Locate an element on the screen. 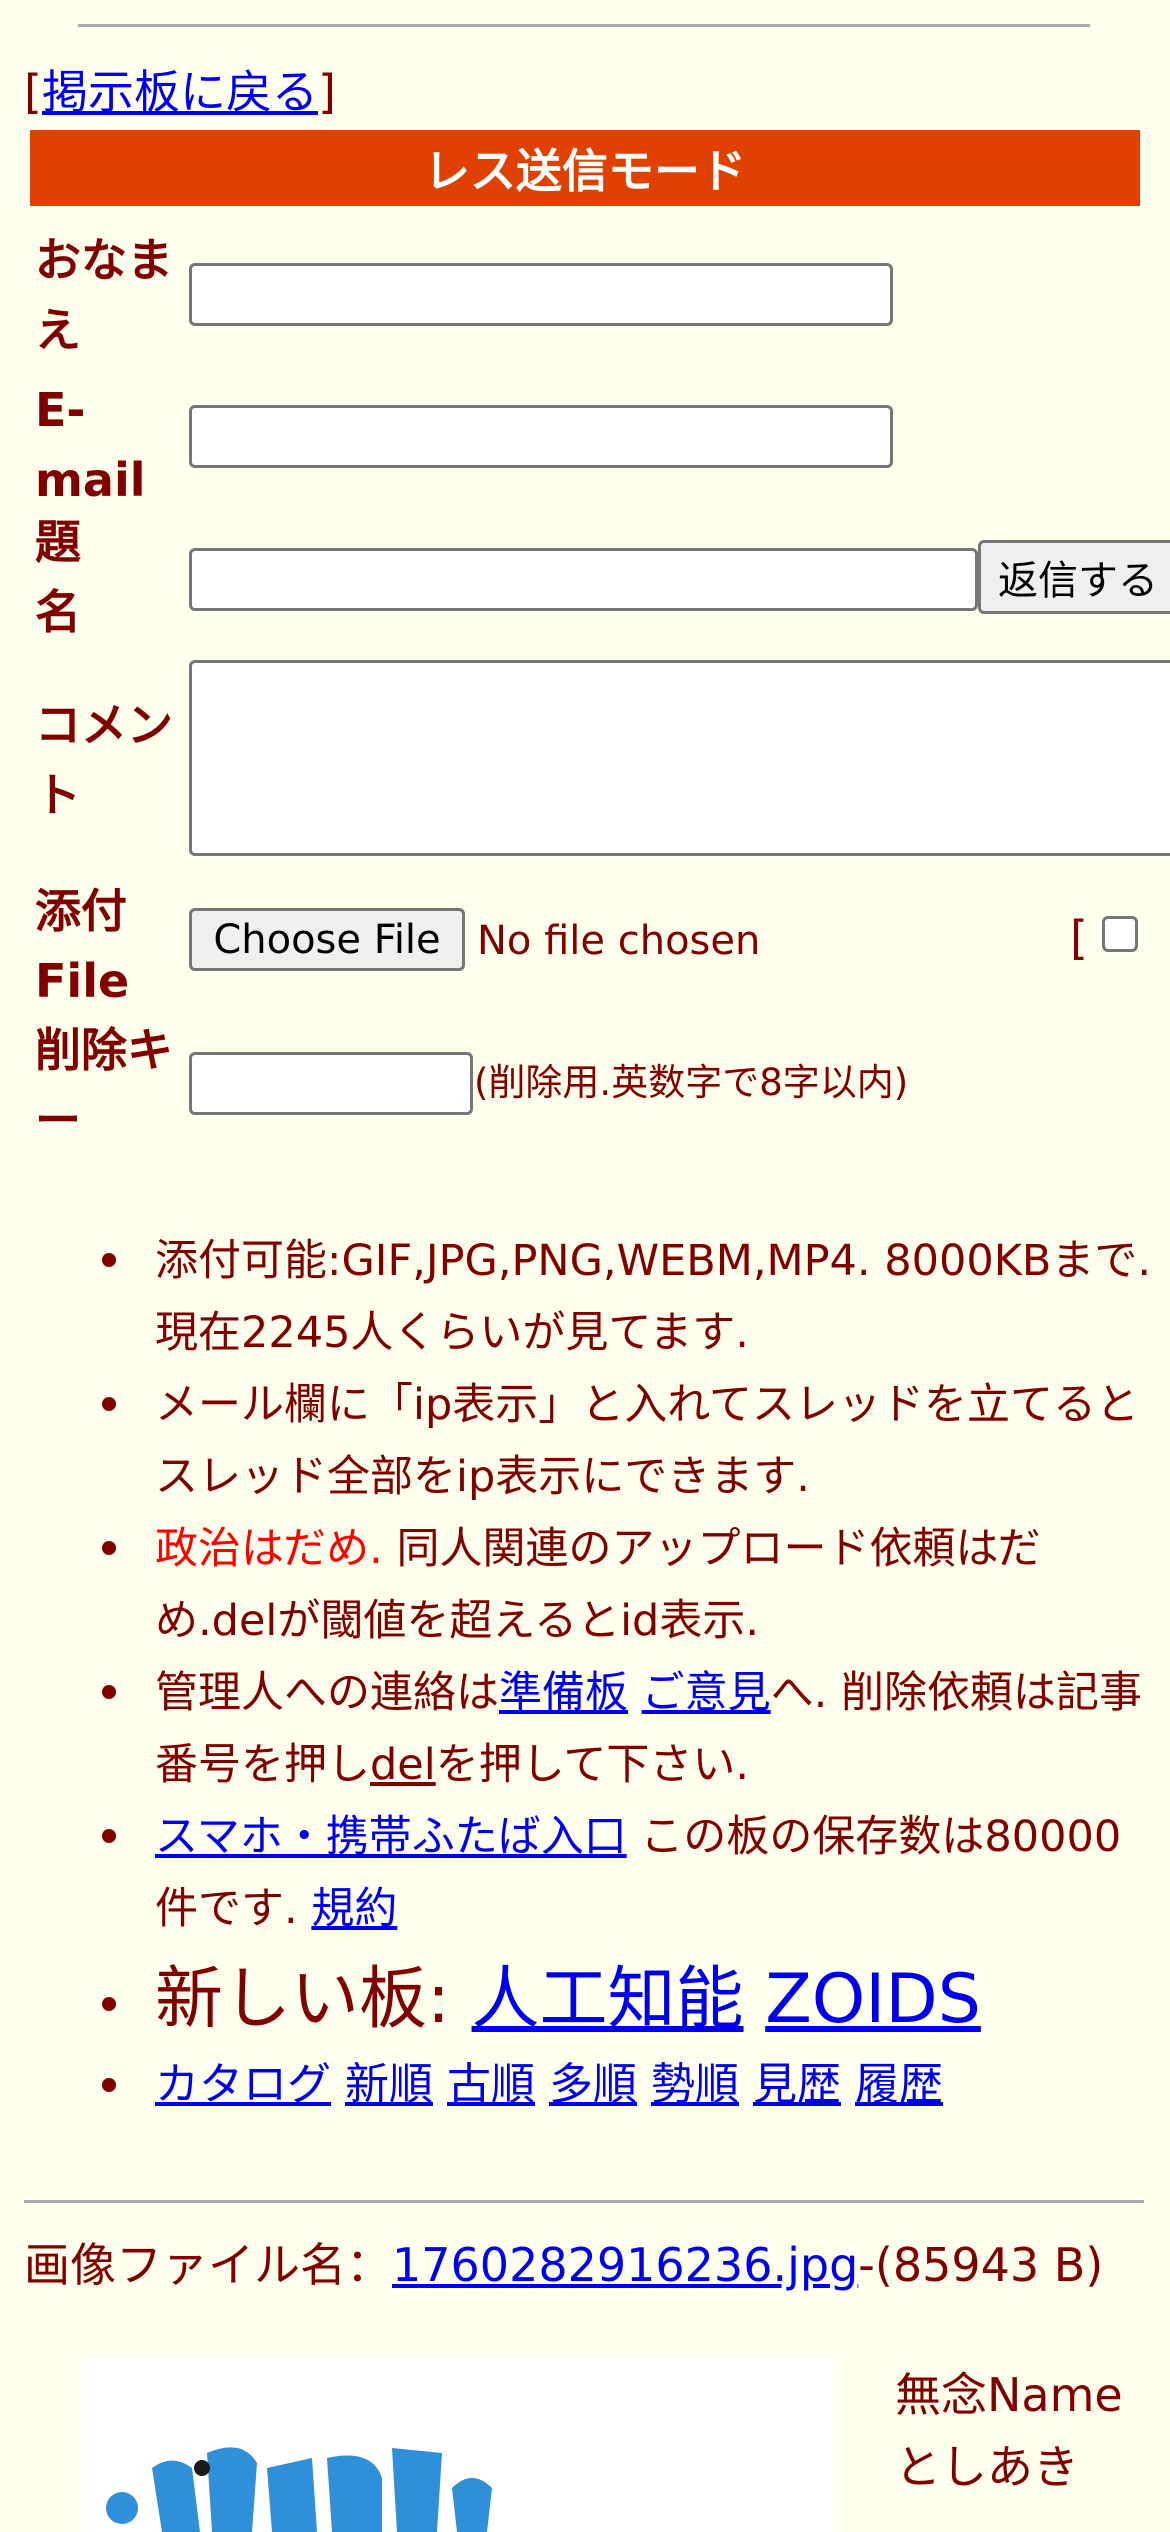  subject-input is located at coordinates (583, 579).